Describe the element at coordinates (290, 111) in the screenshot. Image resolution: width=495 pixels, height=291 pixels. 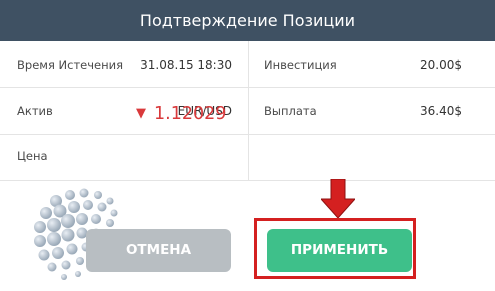
I see `payout-label: Выплата` at that location.